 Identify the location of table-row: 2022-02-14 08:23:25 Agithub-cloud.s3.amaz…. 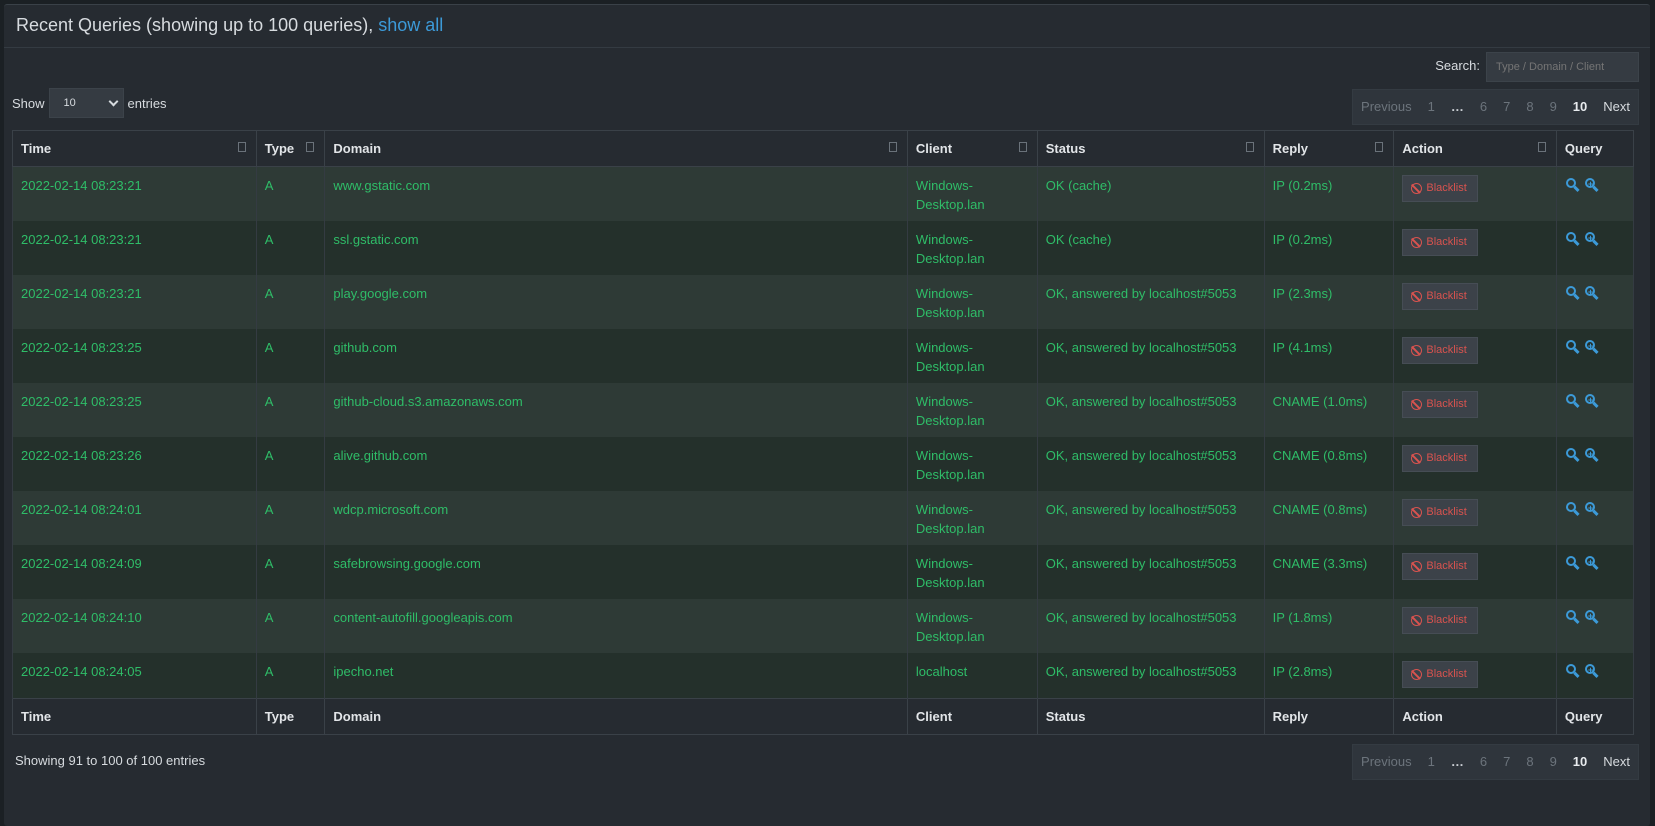
(823, 409).